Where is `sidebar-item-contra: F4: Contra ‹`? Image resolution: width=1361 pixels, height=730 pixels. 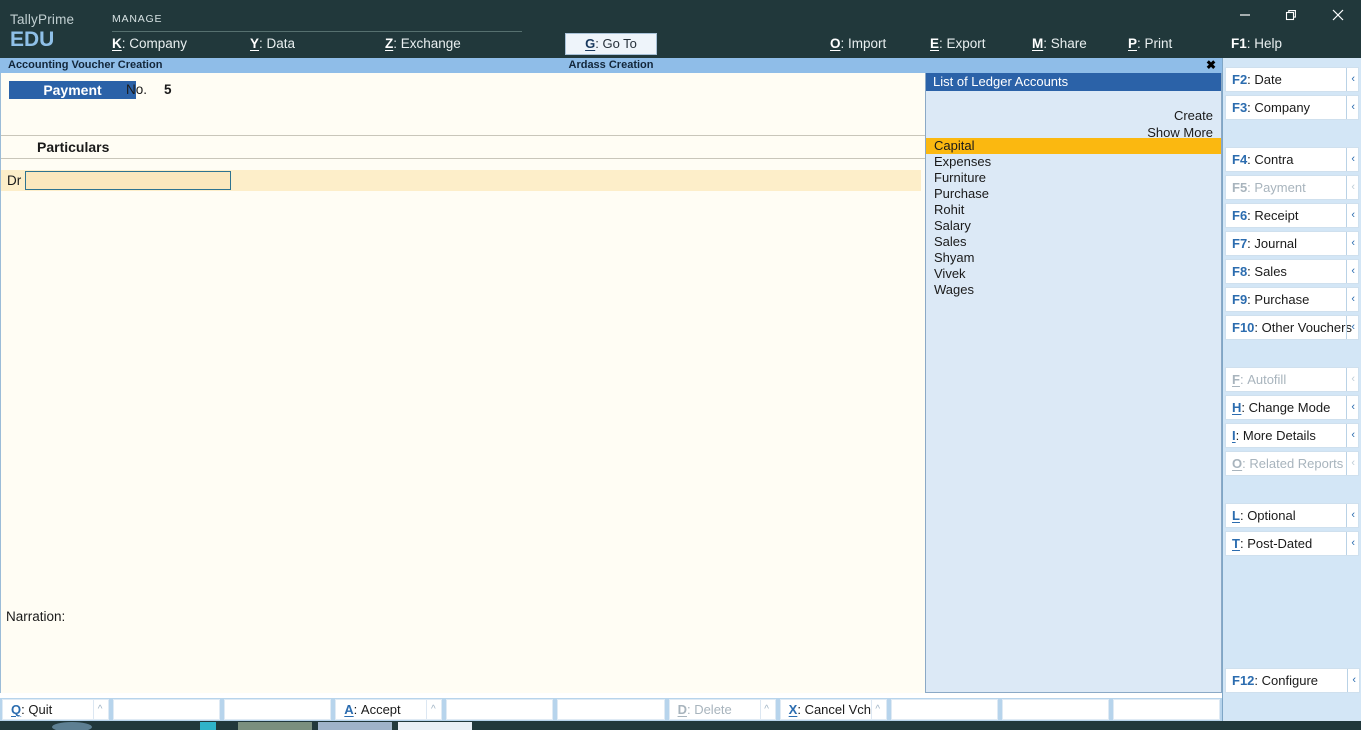
sidebar-item-contra: F4: Contra ‹ is located at coordinates (1292, 159).